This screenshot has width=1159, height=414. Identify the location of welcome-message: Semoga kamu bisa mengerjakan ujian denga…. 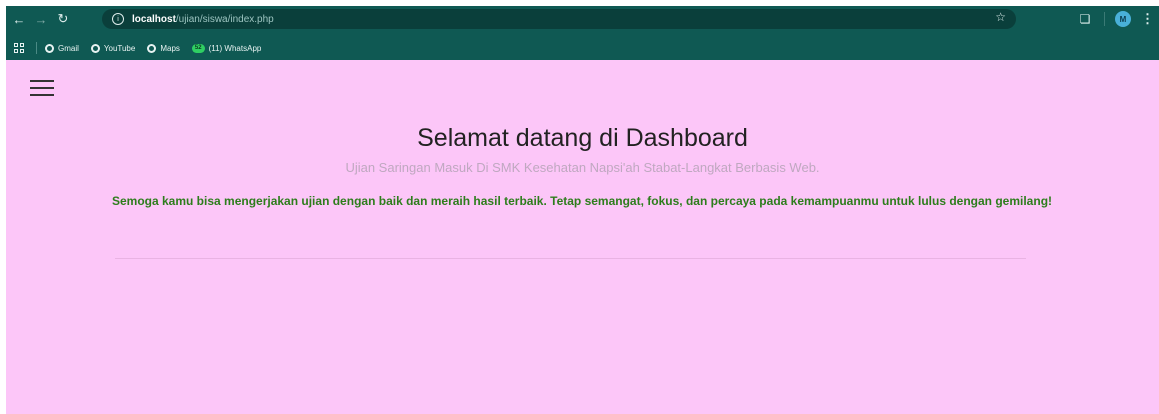
(582, 201).